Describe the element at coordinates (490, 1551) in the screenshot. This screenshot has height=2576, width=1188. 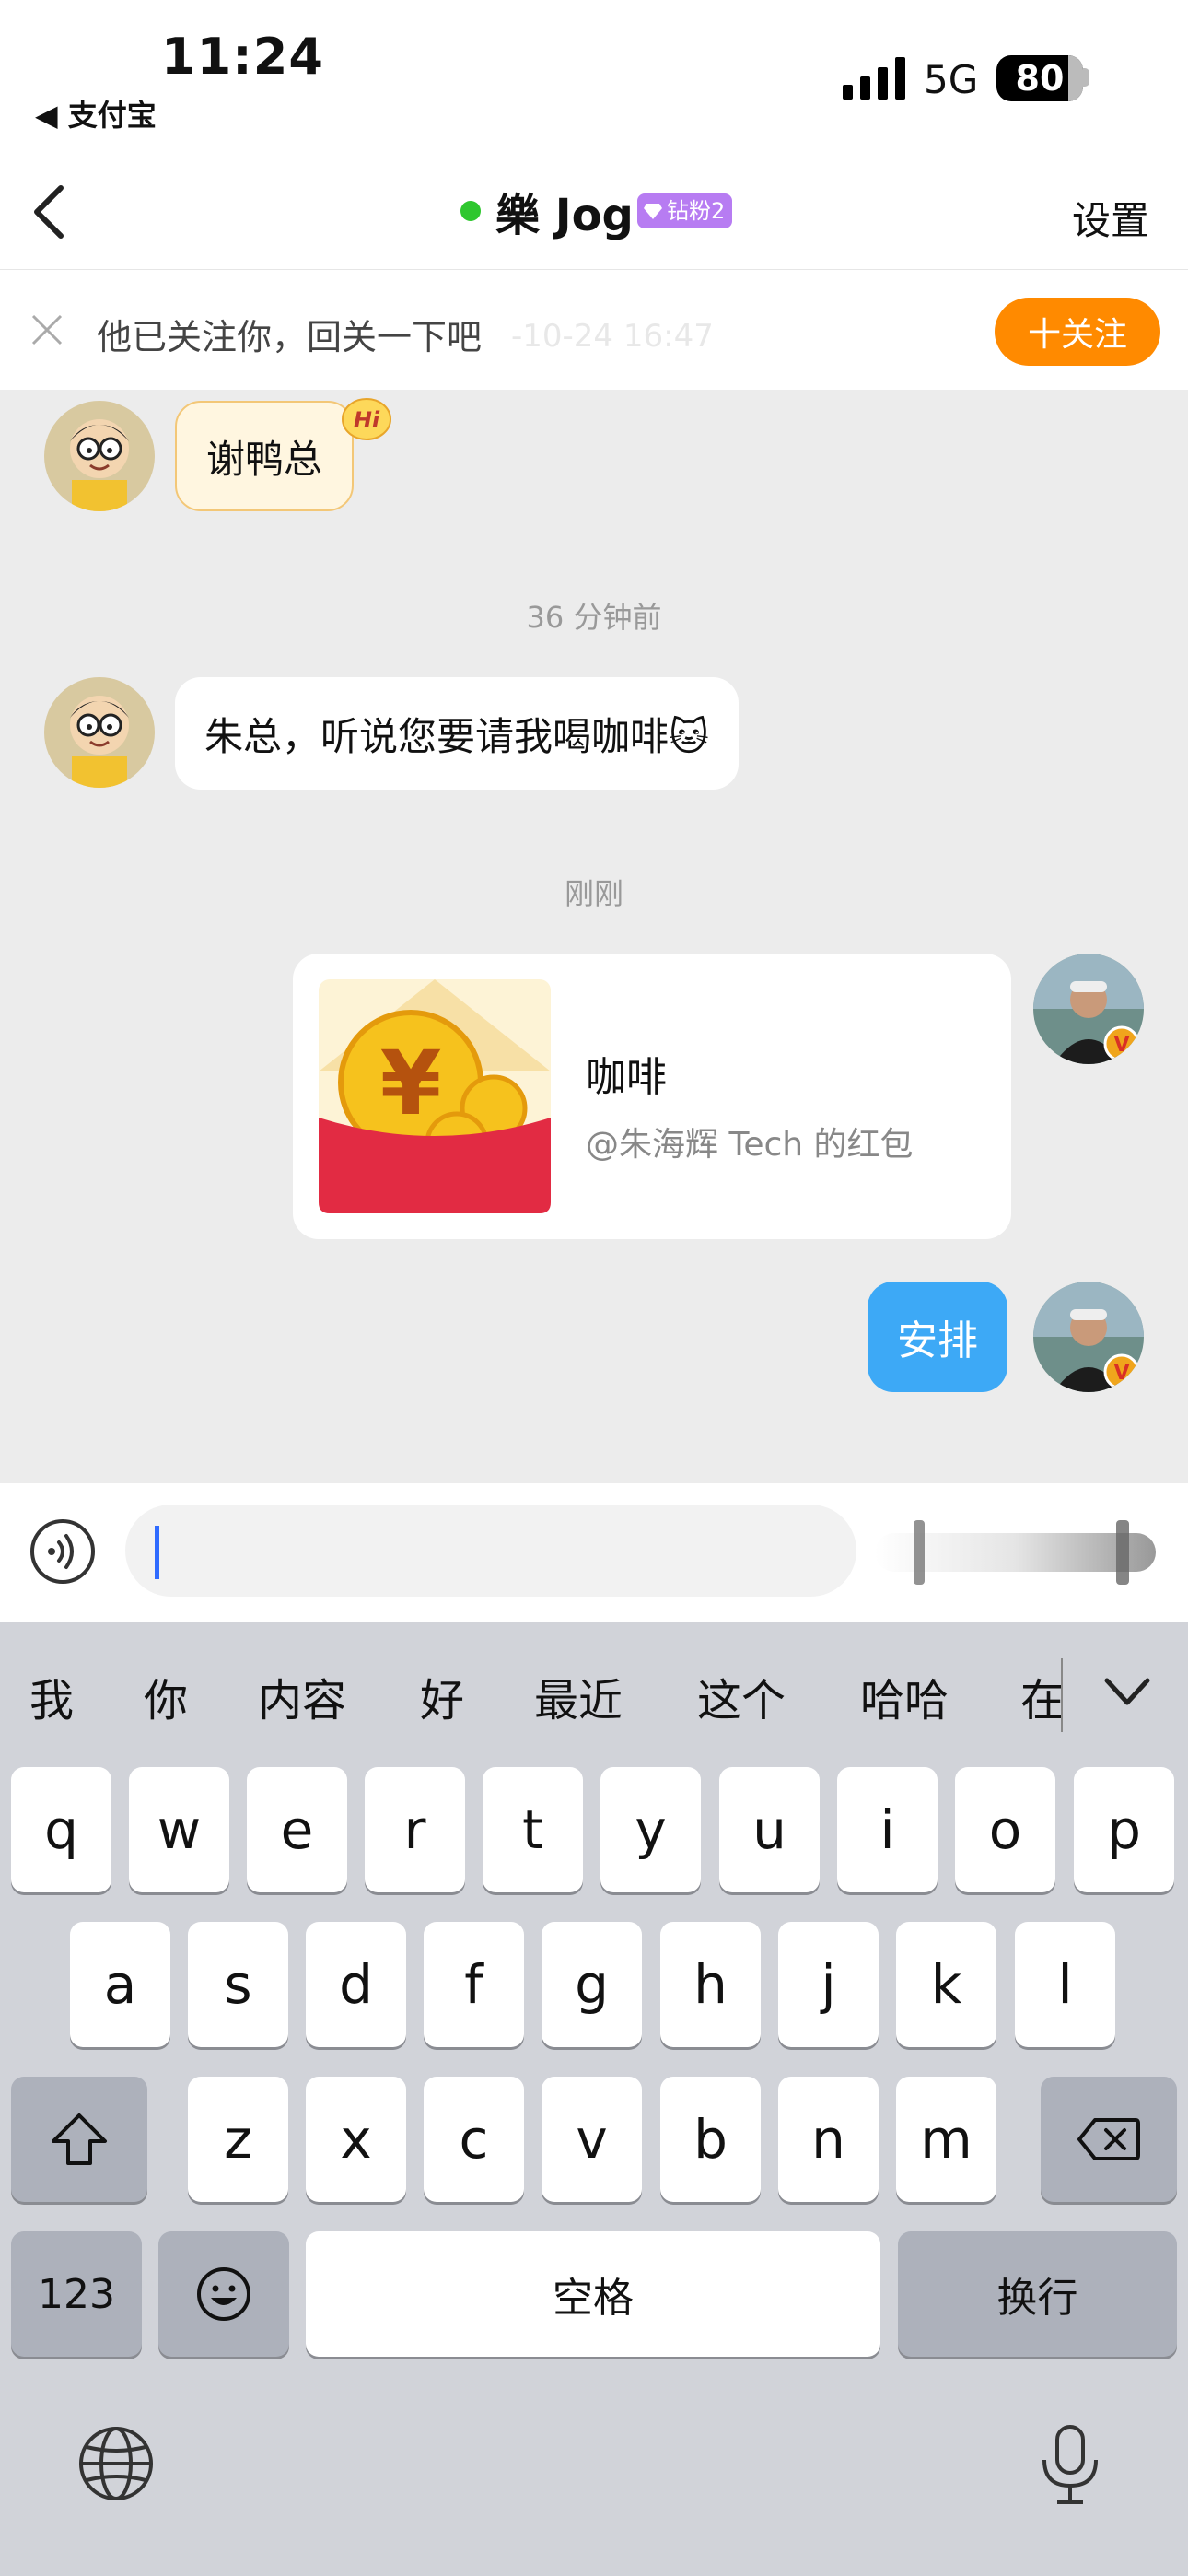
I see `message-input` at that location.